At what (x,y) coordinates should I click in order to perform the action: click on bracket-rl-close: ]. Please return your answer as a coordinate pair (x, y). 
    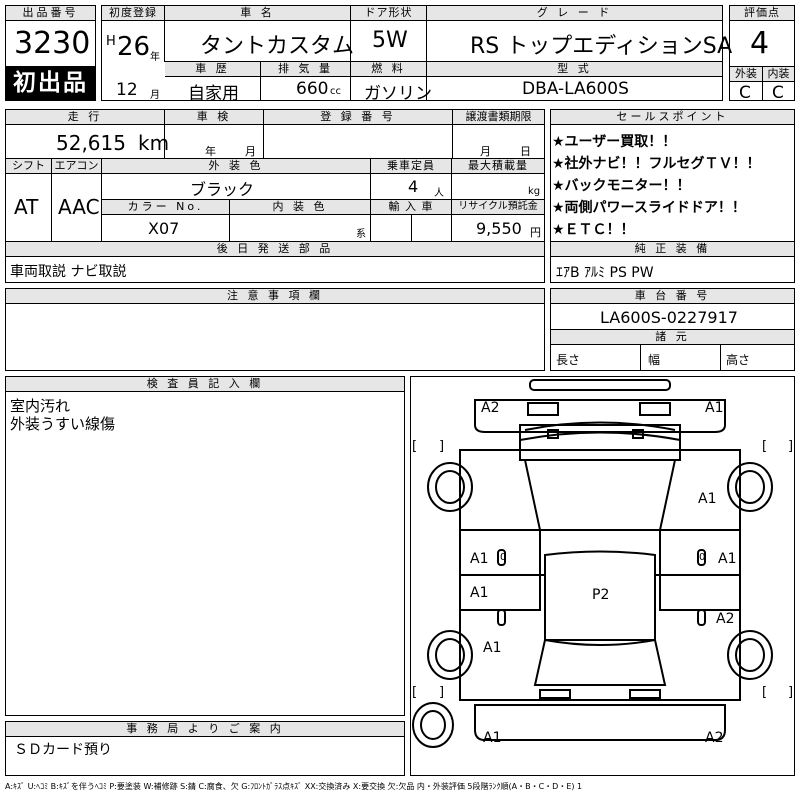
    Looking at the image, I should click on (442, 692).